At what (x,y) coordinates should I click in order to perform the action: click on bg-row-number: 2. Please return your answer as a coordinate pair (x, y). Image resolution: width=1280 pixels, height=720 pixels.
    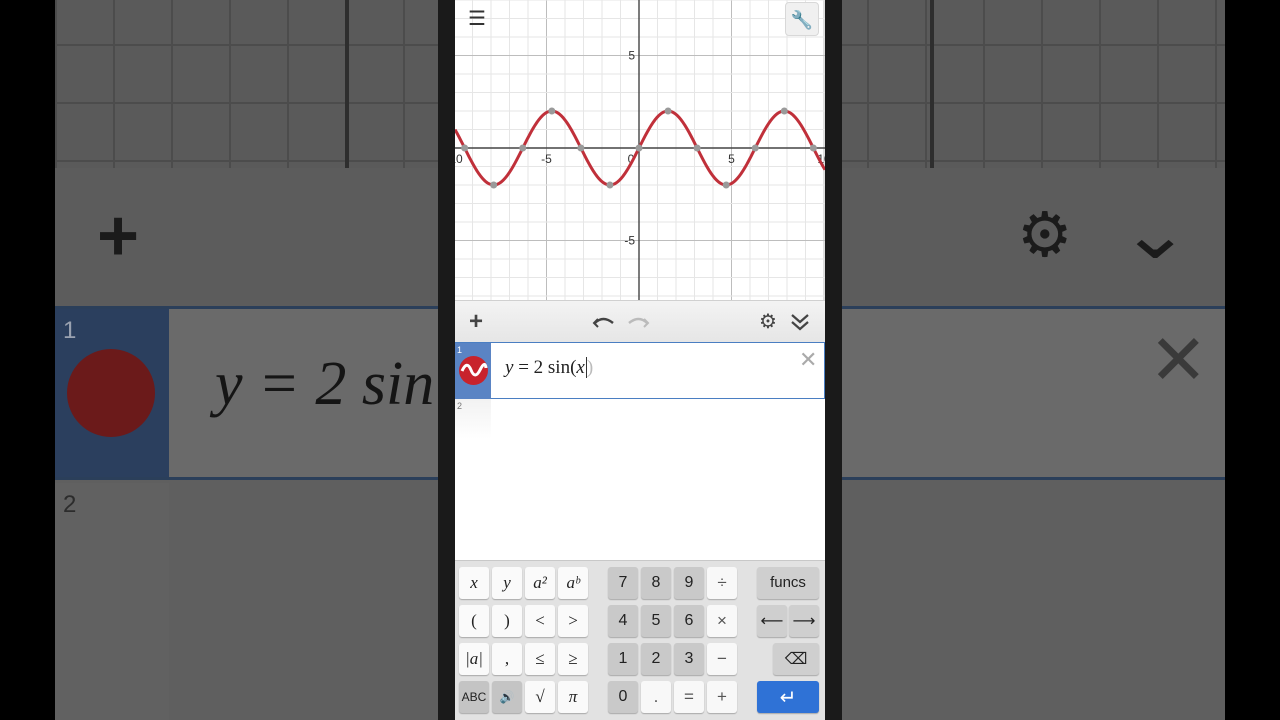
    Looking at the image, I should click on (70, 504).